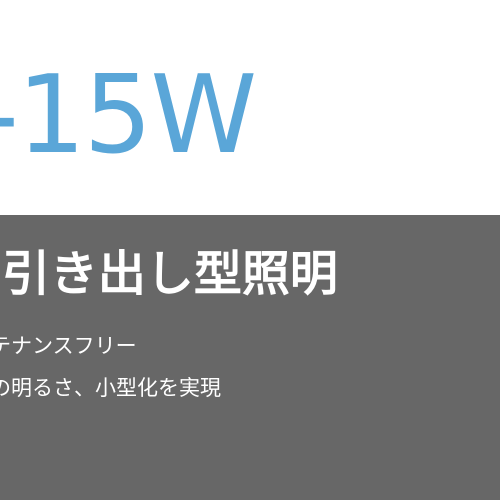  Describe the element at coordinates (128, 115) in the screenshot. I see `wattage-text: -15W` at that location.